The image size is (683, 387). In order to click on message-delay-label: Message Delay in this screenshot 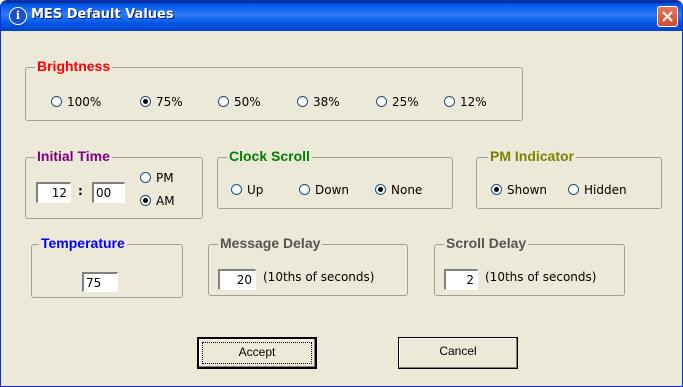, I will do `click(270, 243)`.